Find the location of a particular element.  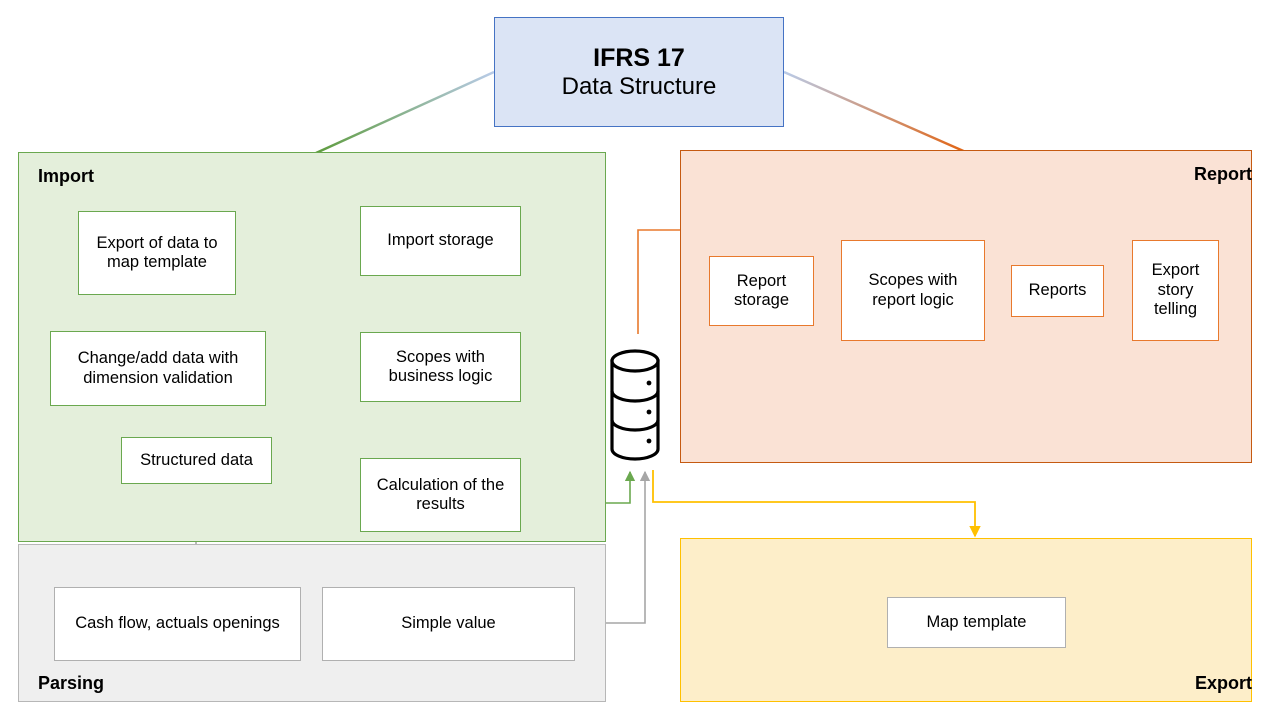

node-cash-flow-label: Cash flow, actuals openings is located at coordinates (177, 623).